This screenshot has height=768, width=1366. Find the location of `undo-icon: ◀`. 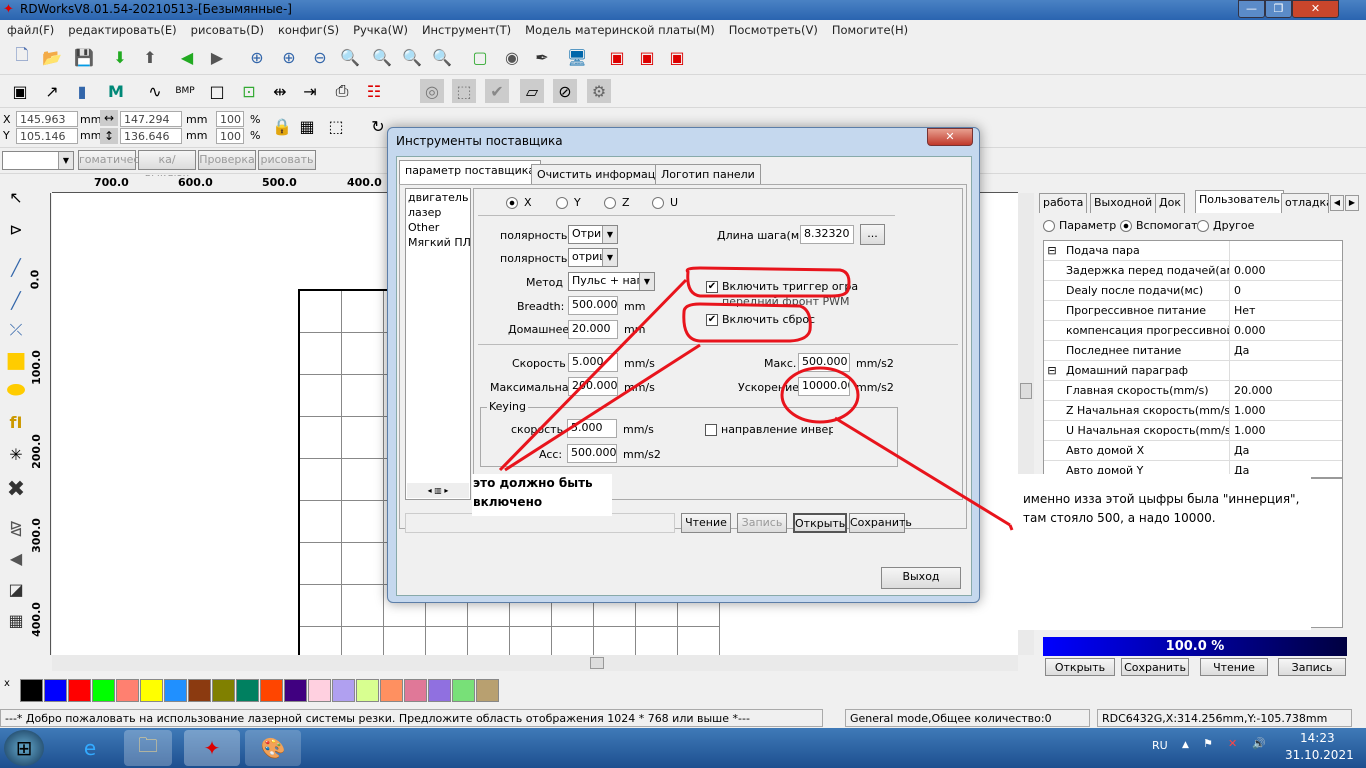

undo-icon: ◀ is located at coordinates (187, 57).